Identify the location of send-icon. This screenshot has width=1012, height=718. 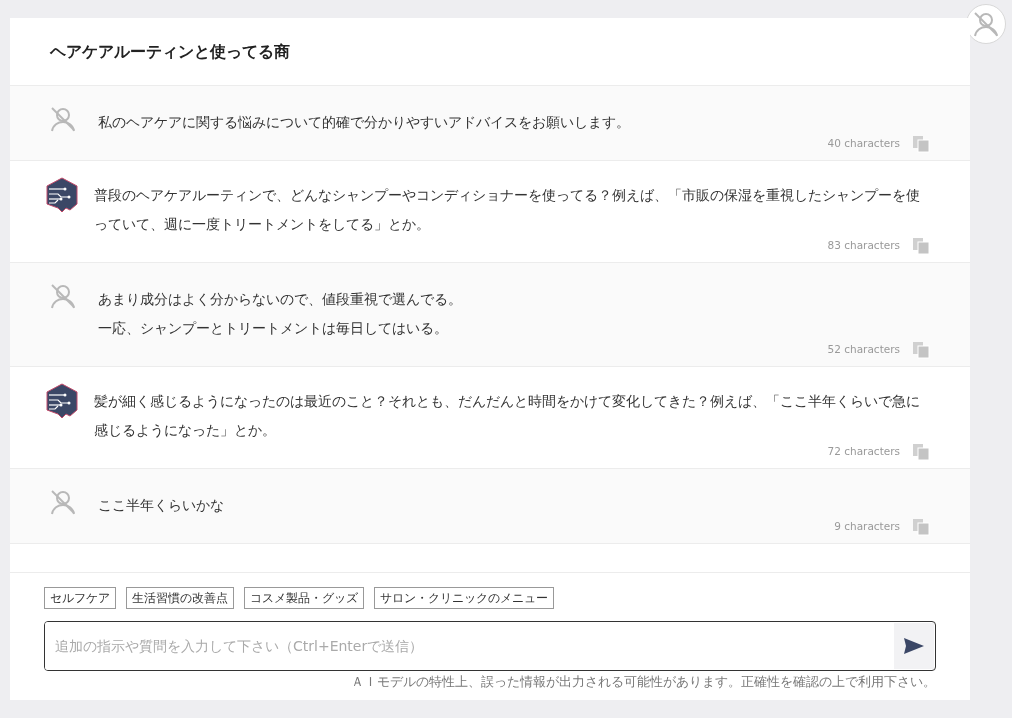
(914, 646).